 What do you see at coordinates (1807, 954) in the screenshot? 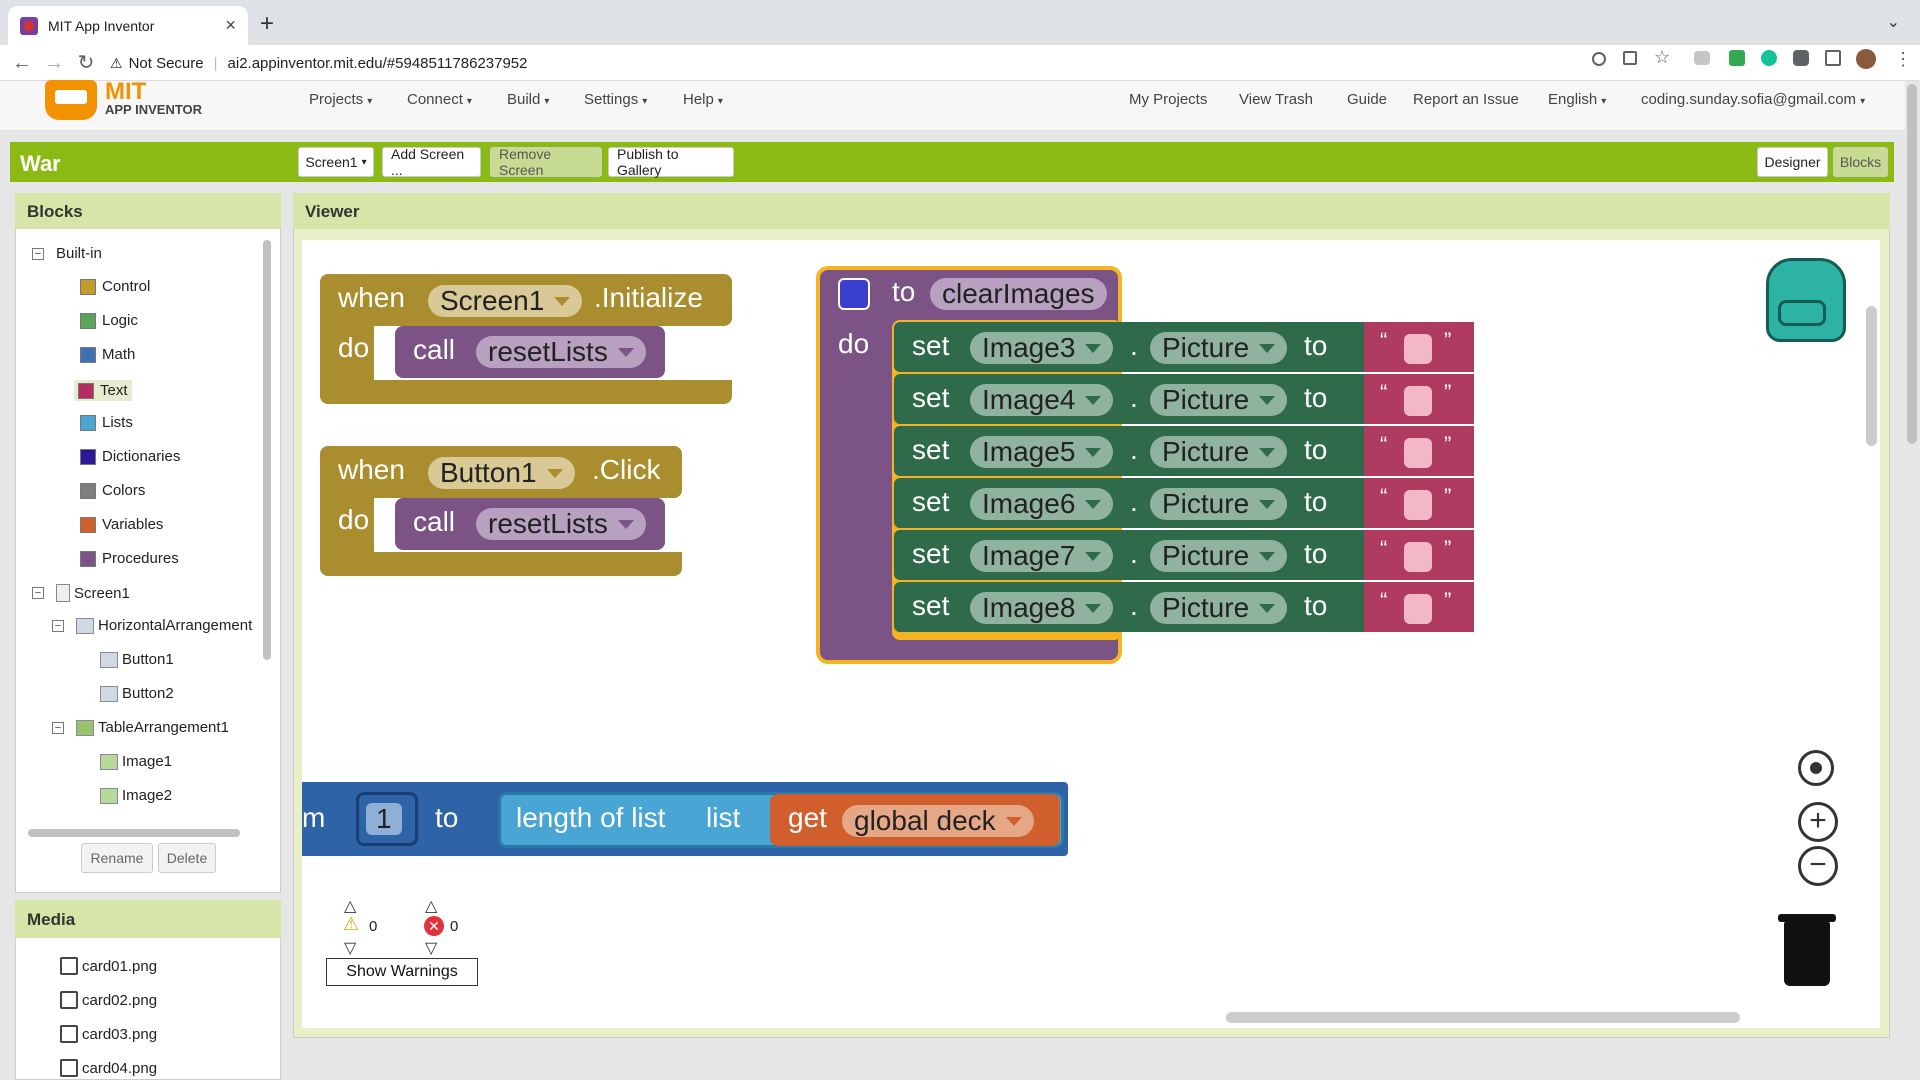
I see `trash-can-icon` at bounding box center [1807, 954].